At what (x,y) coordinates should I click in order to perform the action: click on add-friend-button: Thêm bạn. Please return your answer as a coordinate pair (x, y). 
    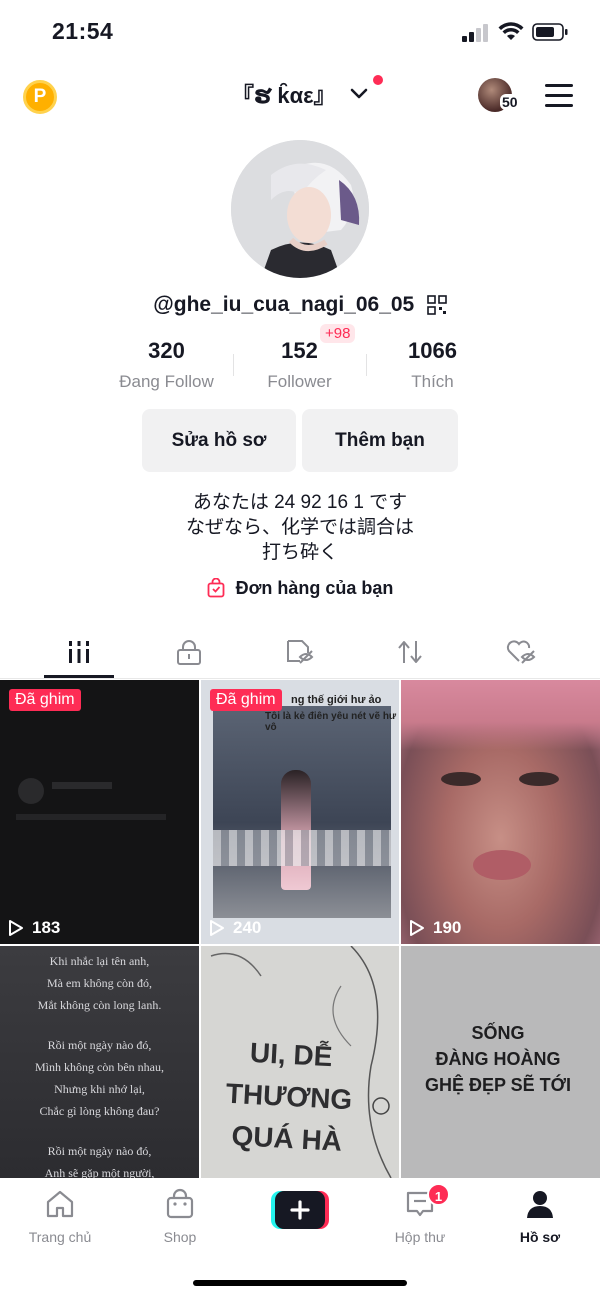
    Looking at the image, I should click on (380, 440).